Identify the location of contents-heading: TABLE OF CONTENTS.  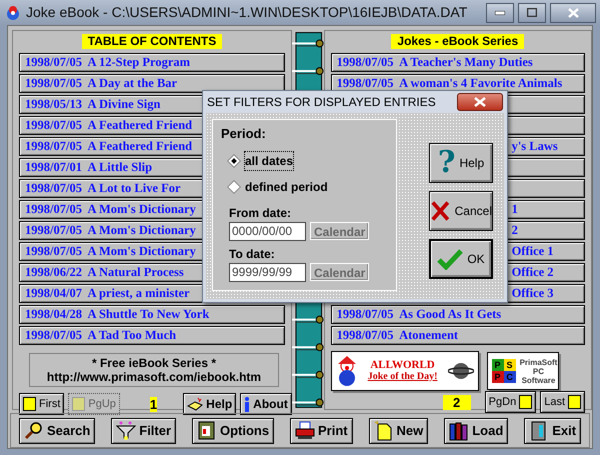
(152, 41).